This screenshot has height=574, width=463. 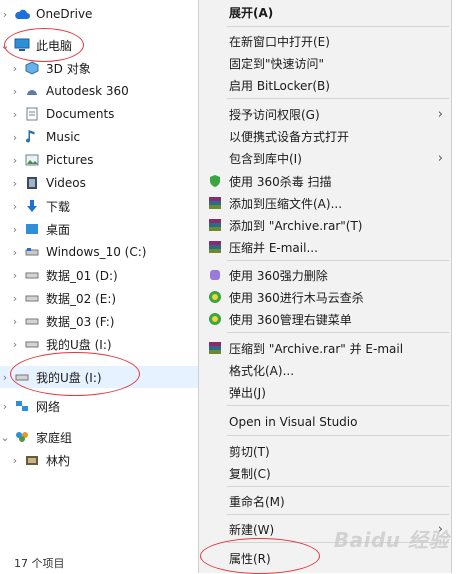 I want to click on documents-icon, so click(x=32, y=114).